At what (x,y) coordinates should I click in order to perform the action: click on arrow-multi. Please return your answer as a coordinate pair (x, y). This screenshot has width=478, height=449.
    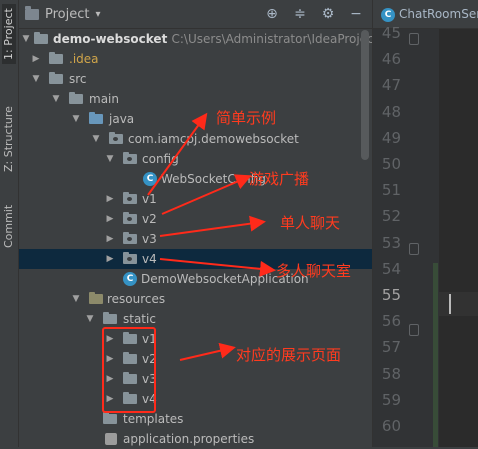
    Looking at the image, I should click on (217, 267).